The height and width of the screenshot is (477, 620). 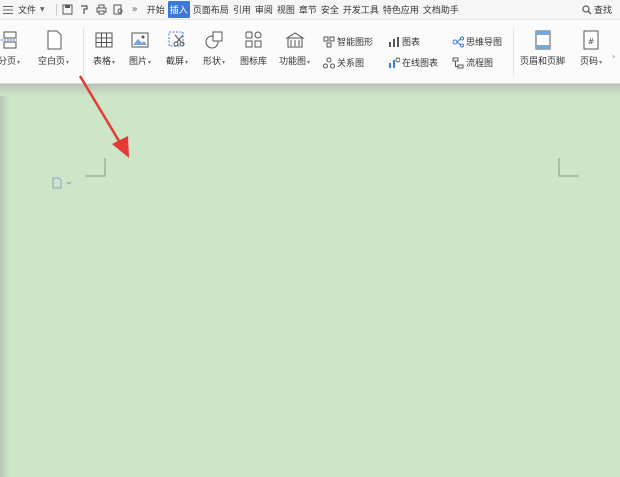 What do you see at coordinates (351, 64) in the screenshot?
I see `relation-chart-label: 关系图` at bounding box center [351, 64].